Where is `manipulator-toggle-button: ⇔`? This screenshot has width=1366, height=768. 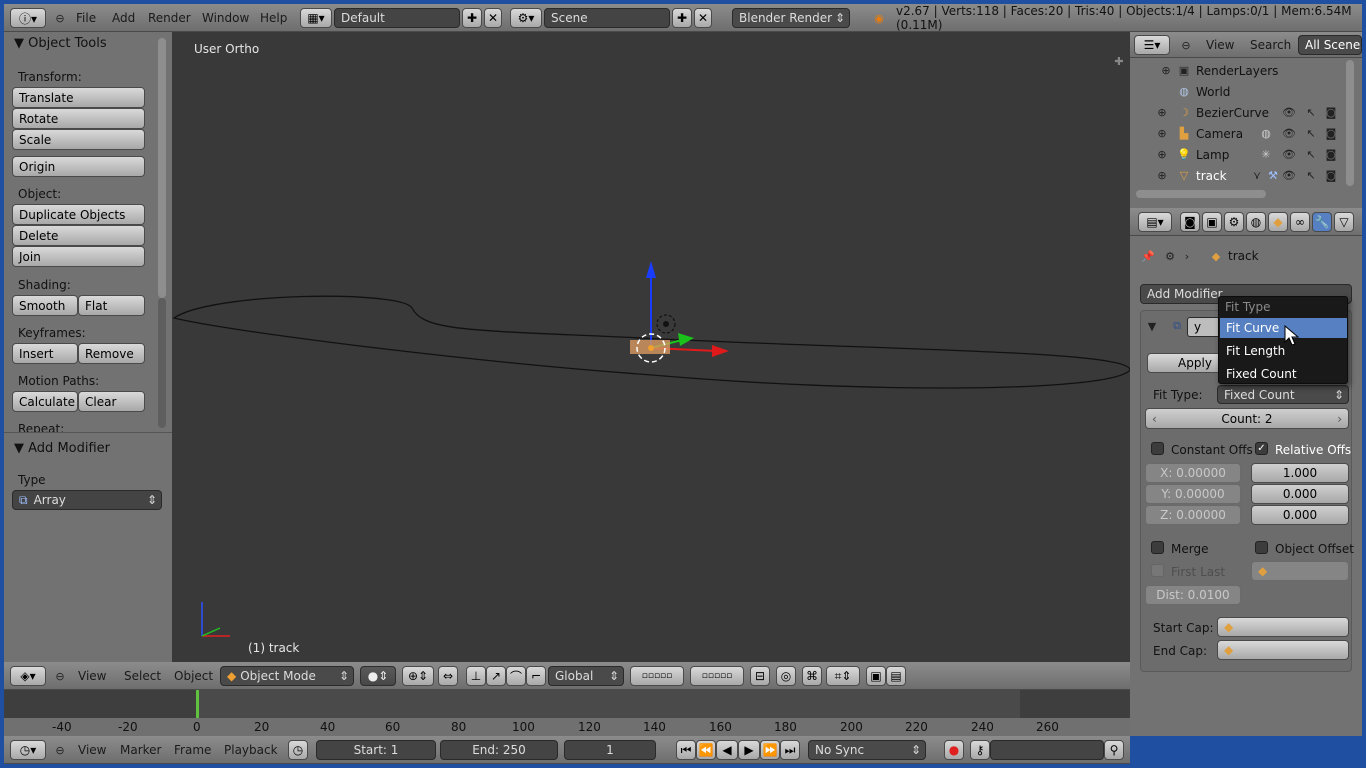
manipulator-toggle-button: ⇔ is located at coordinates (448, 676).